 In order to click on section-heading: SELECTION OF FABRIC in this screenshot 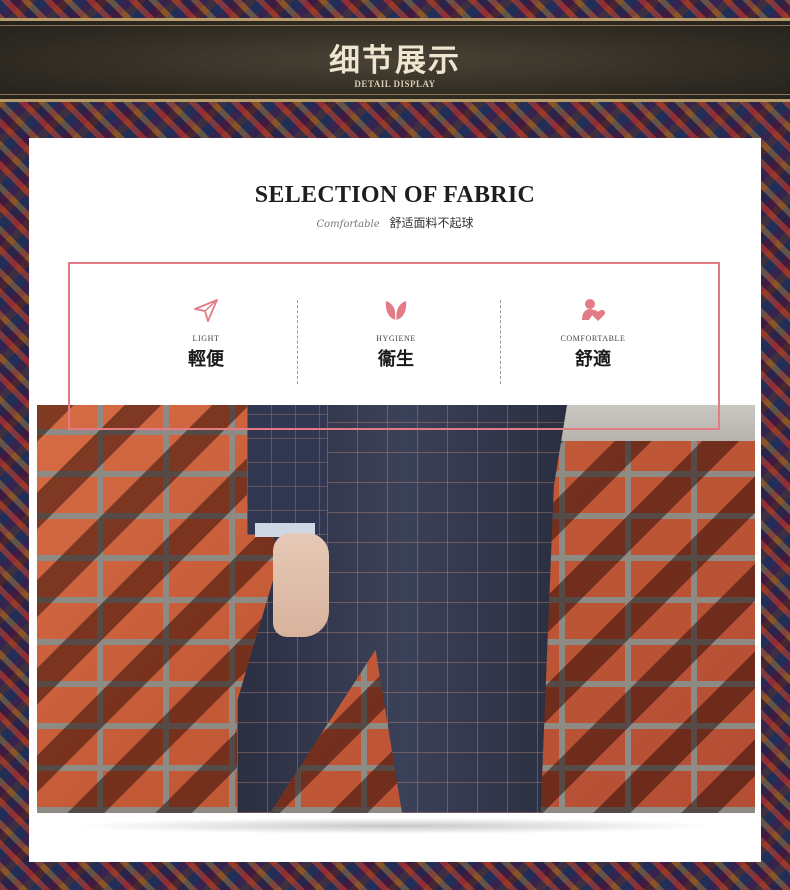, I will do `click(395, 195)`.